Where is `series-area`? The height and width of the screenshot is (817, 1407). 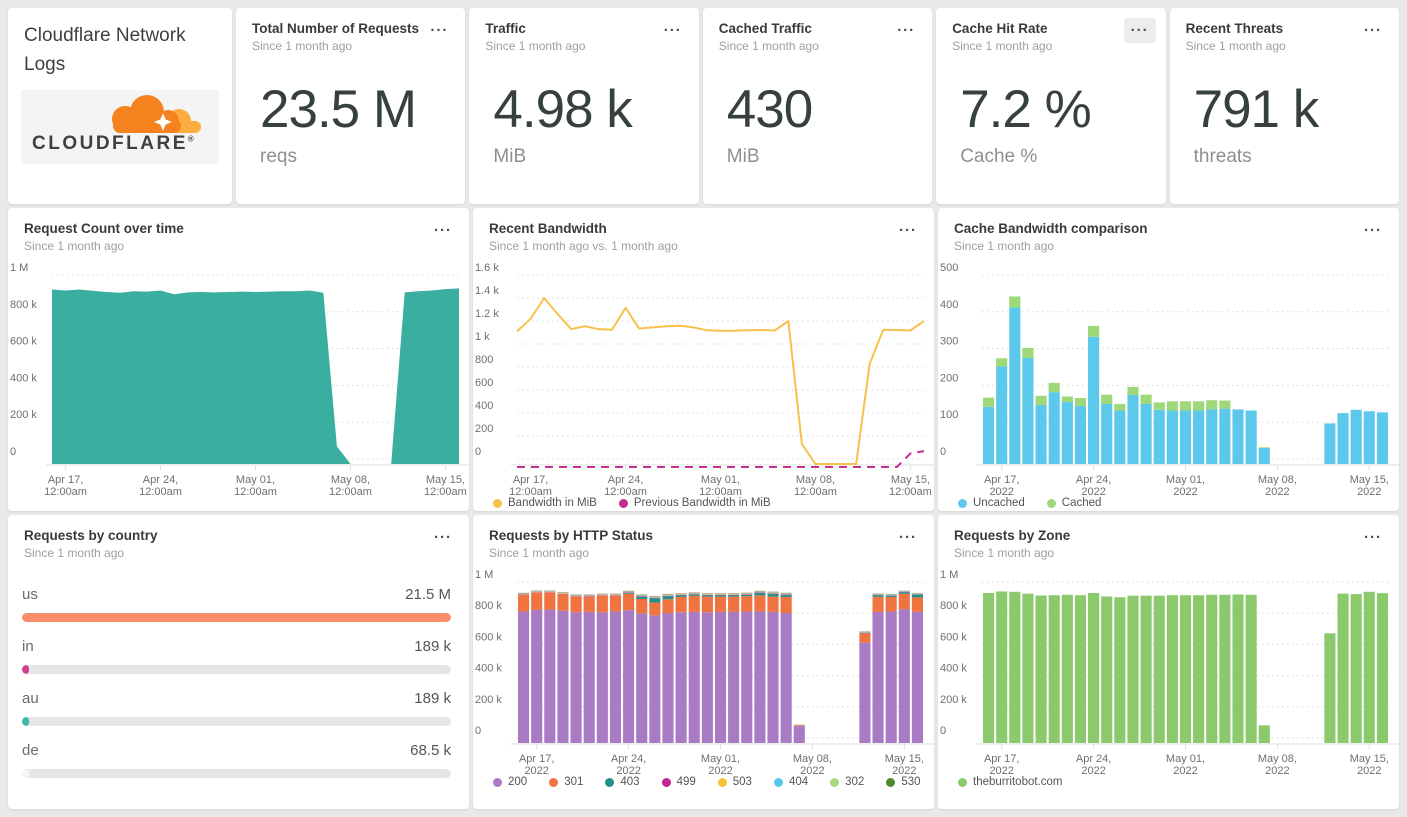 series-area is located at coordinates (255, 376).